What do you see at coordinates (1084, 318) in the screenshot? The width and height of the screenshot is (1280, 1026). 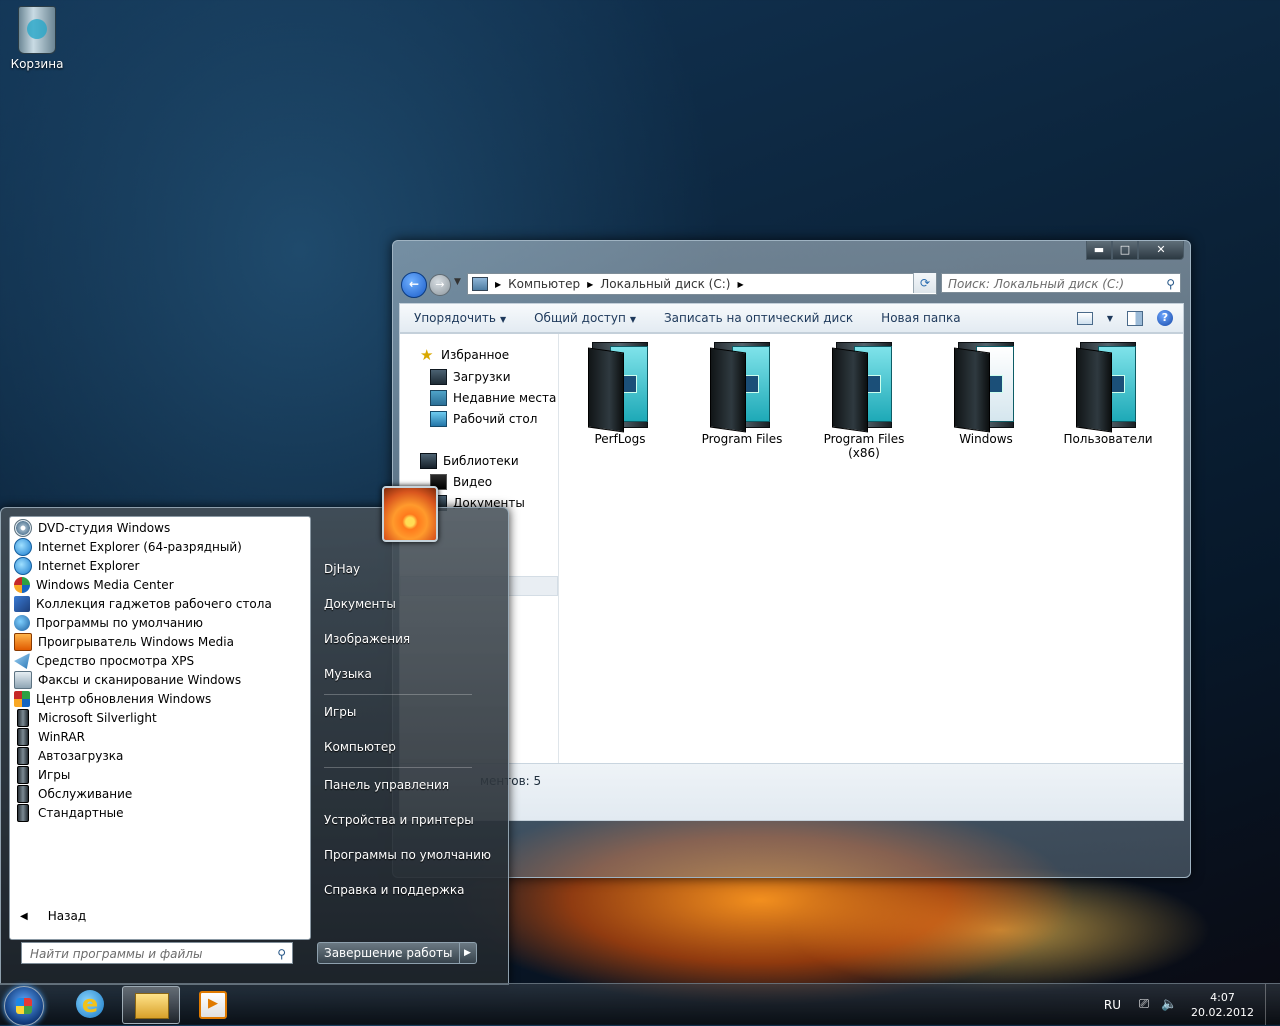 I see `change-view-icon` at bounding box center [1084, 318].